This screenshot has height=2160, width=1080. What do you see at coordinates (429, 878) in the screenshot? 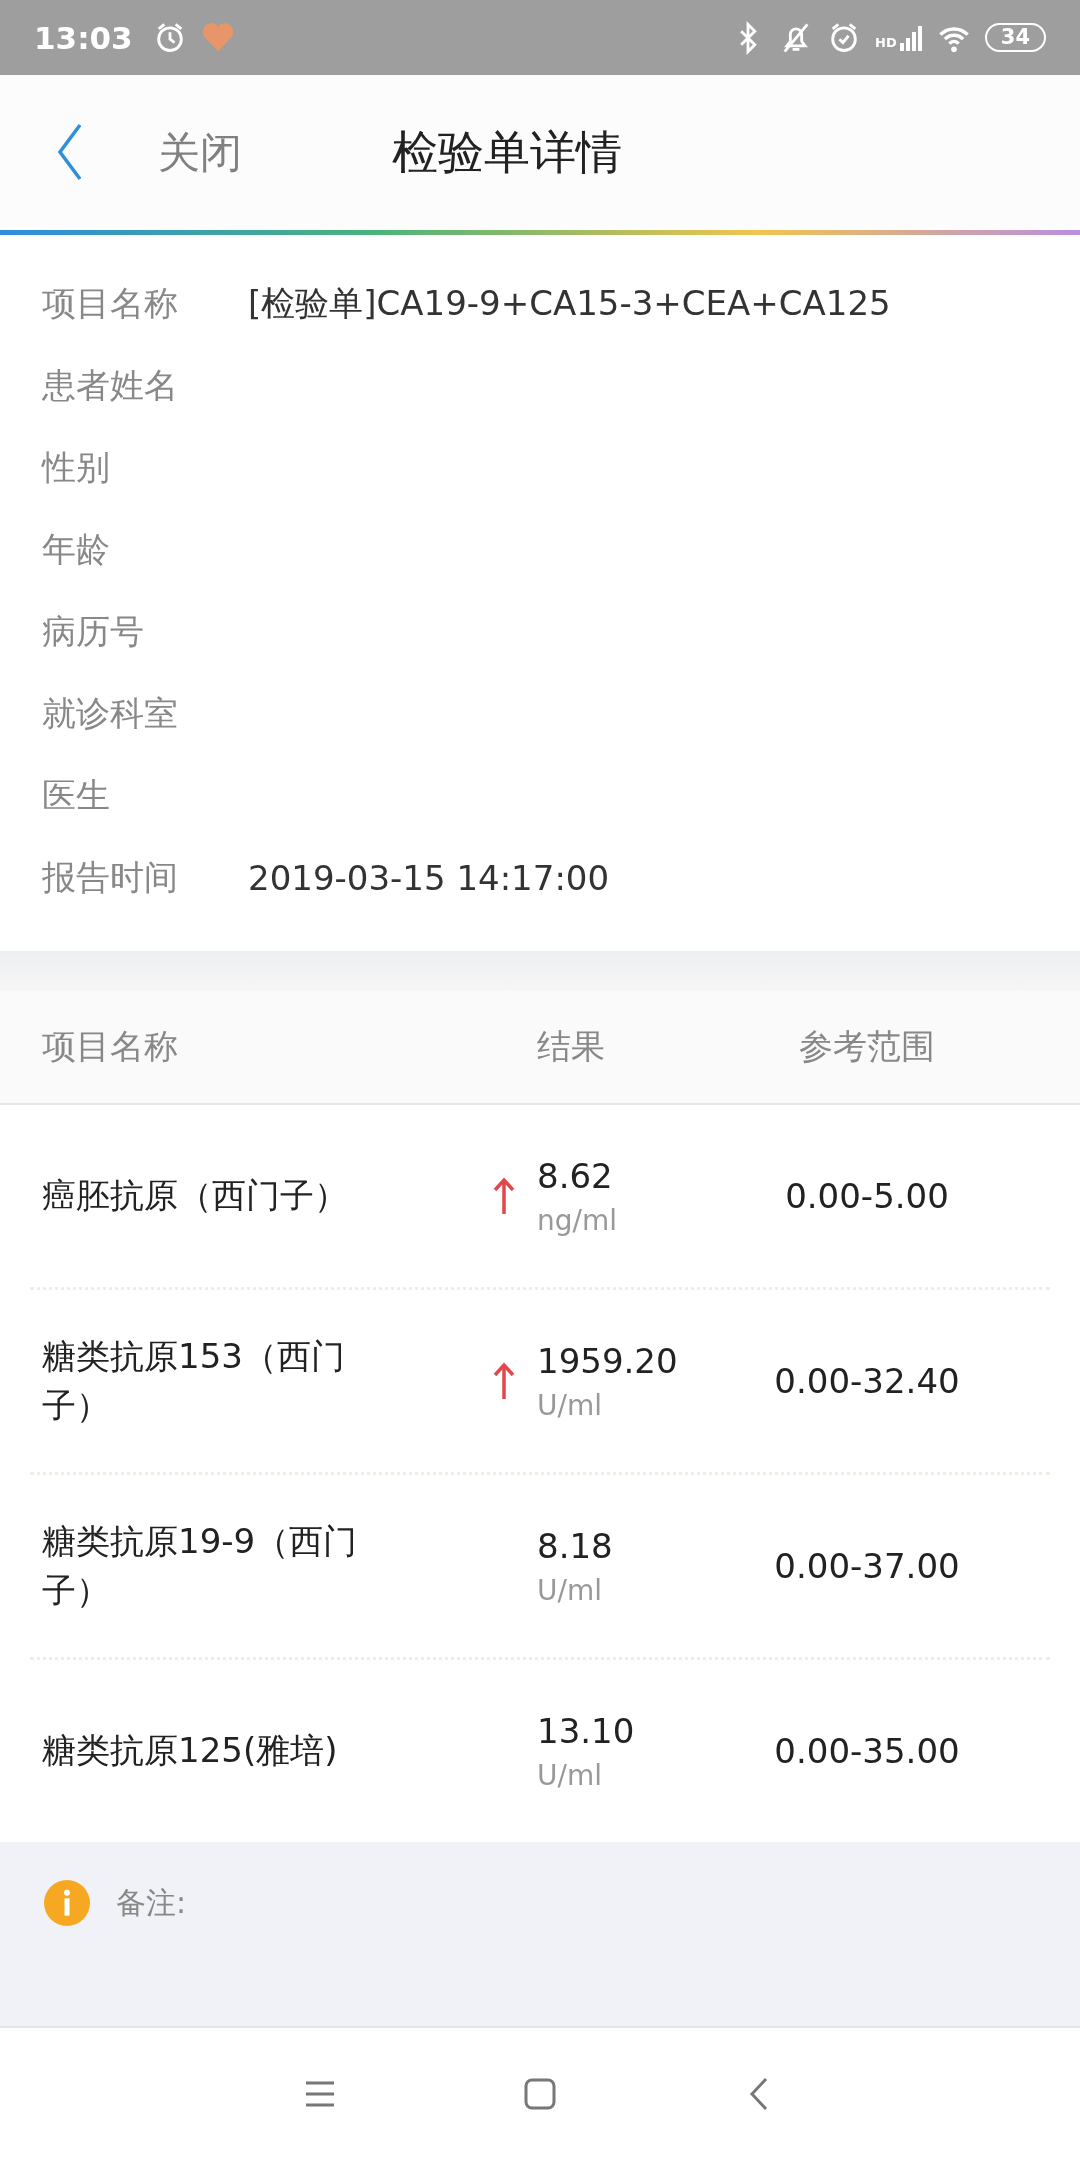
I see `field-value: 2019-03-15 14:17:00` at bounding box center [429, 878].